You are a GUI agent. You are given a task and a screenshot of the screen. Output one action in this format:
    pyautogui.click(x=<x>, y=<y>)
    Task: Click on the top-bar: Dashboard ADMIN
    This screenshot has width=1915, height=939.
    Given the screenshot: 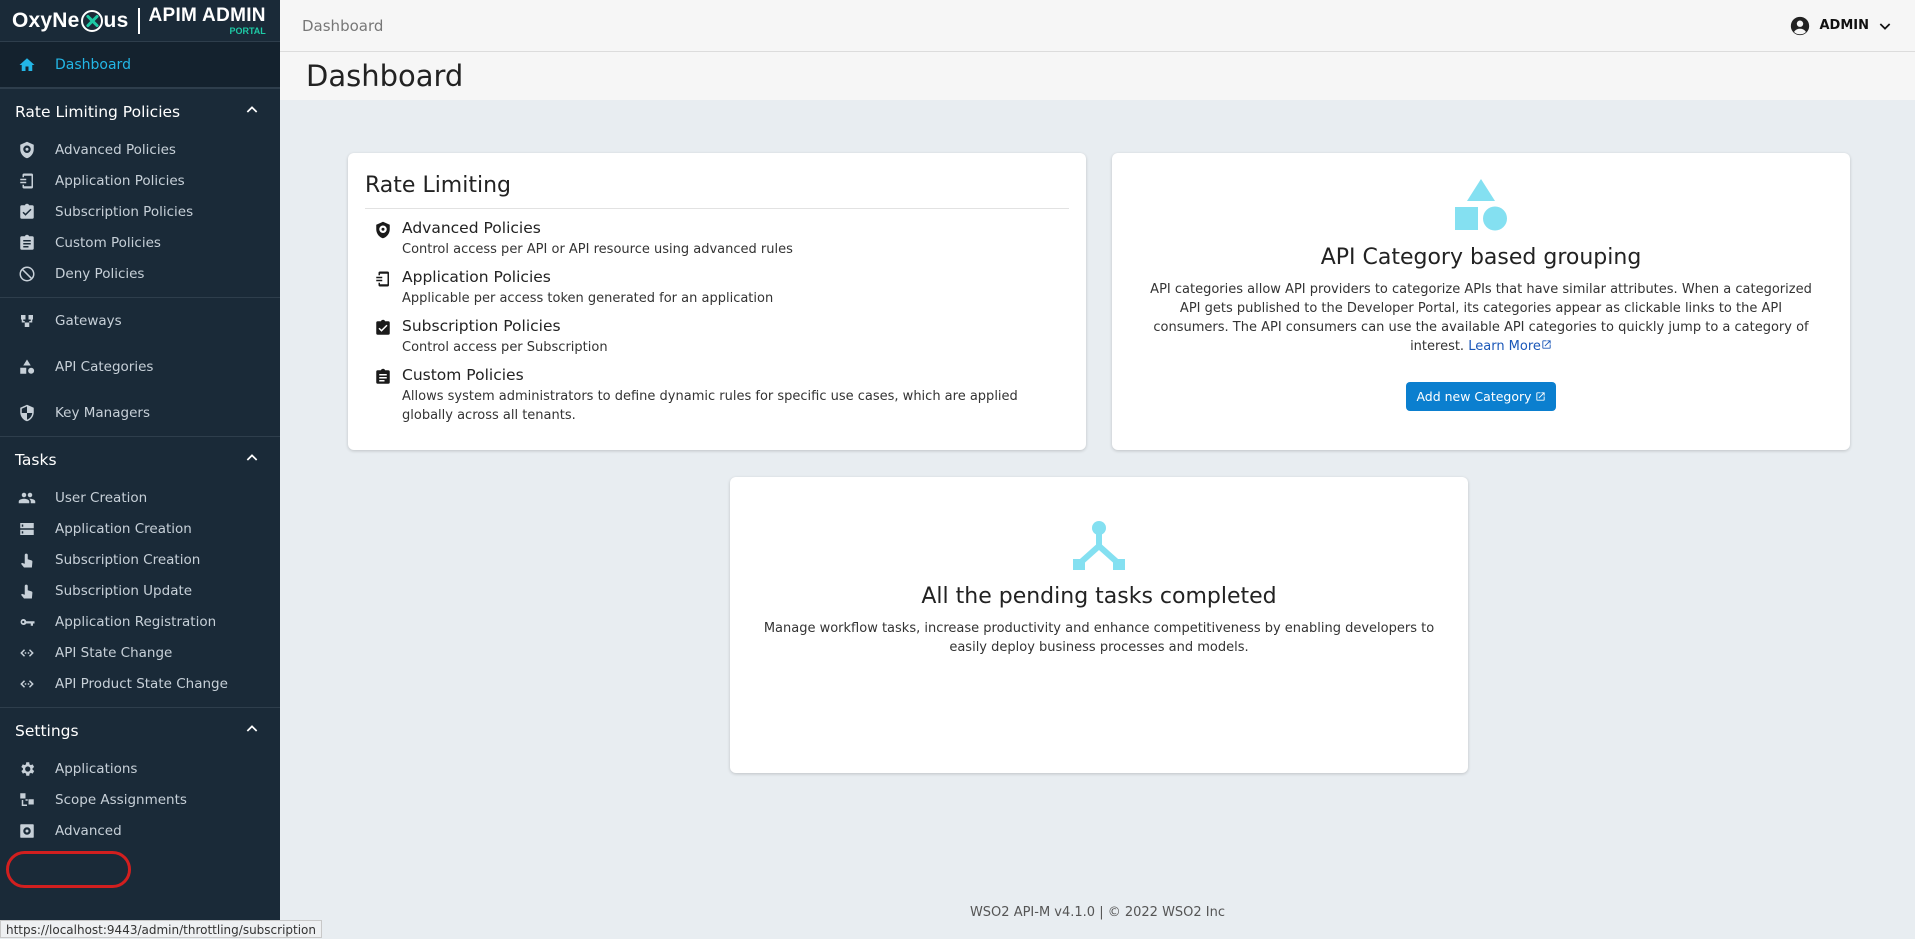 What is the action you would take?
    pyautogui.click(x=1097, y=26)
    